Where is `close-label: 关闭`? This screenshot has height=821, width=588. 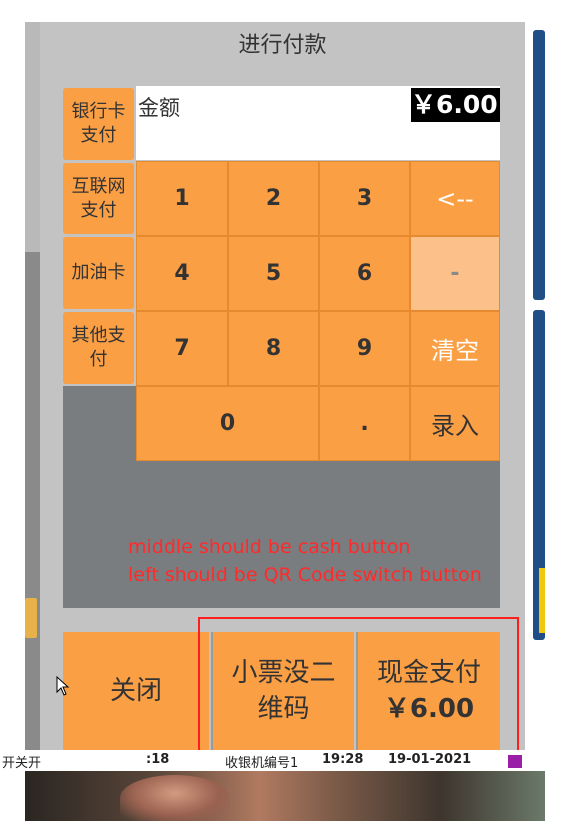
close-label: 关闭 is located at coordinates (135, 691).